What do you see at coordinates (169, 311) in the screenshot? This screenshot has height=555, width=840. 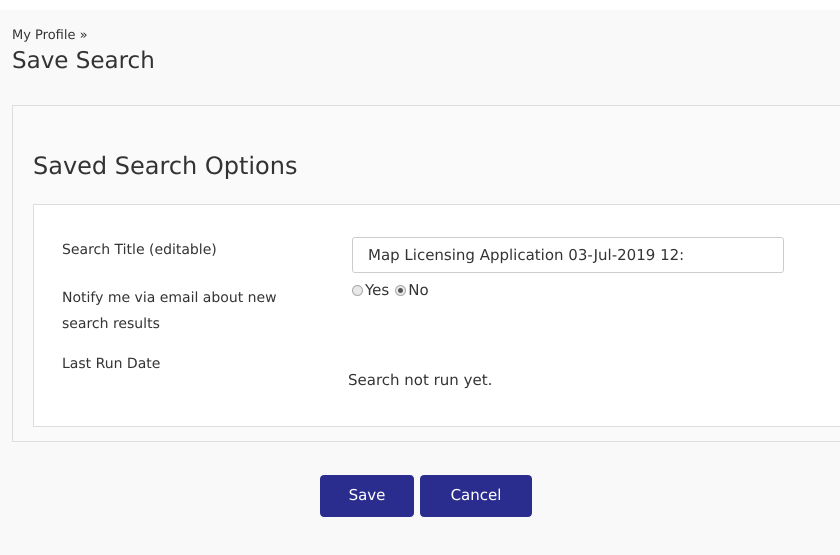 I see `field-label: Notify me via email about new search results` at bounding box center [169, 311].